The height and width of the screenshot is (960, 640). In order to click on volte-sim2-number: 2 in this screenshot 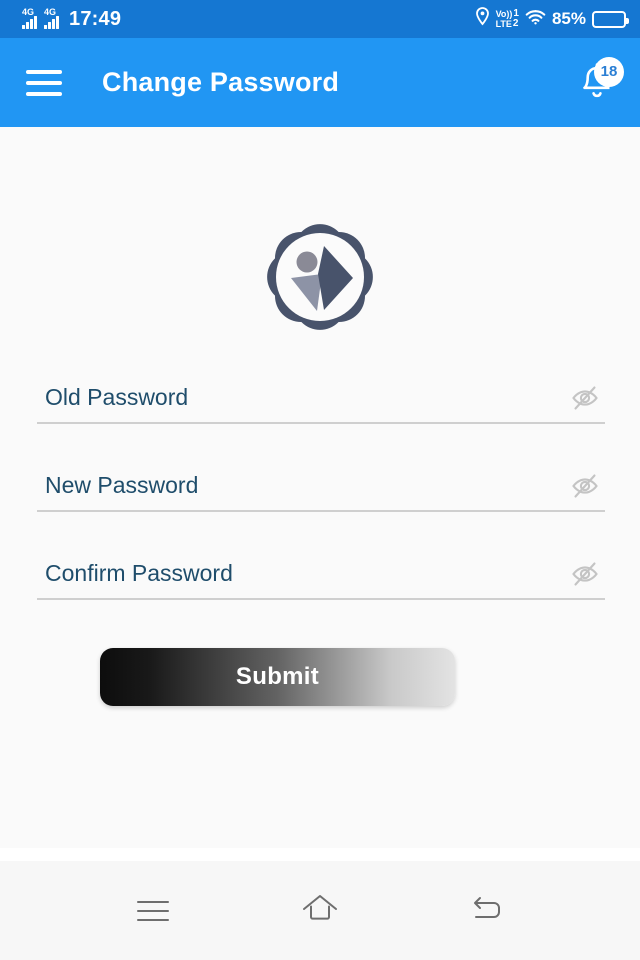, I will do `click(515, 23)`.